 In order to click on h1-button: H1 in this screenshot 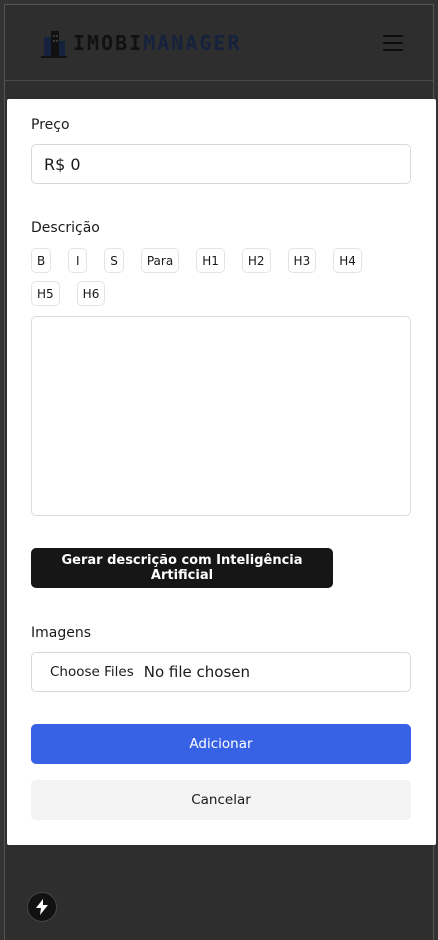, I will do `click(210, 260)`.